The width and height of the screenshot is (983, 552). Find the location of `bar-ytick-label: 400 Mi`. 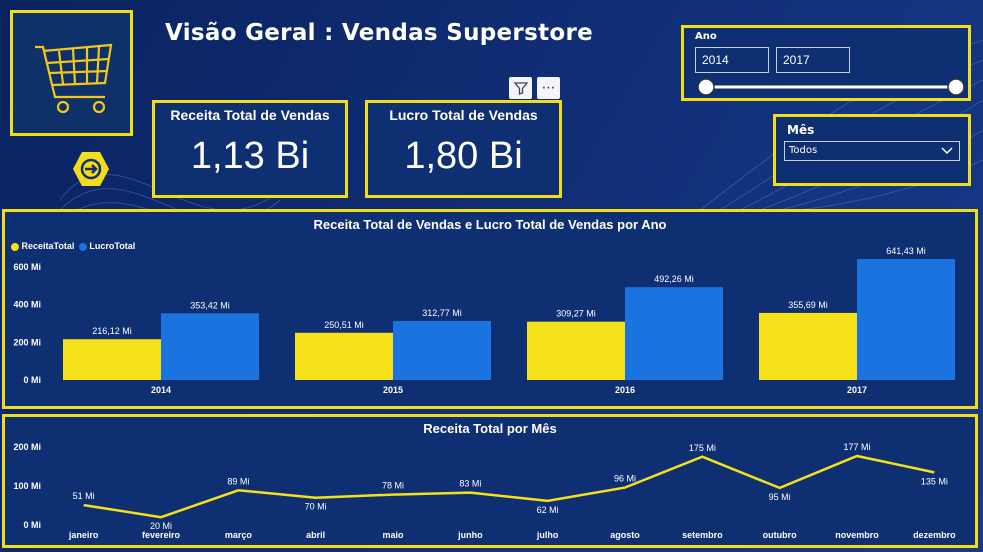

bar-ytick-label: 400 Mi is located at coordinates (27, 305).